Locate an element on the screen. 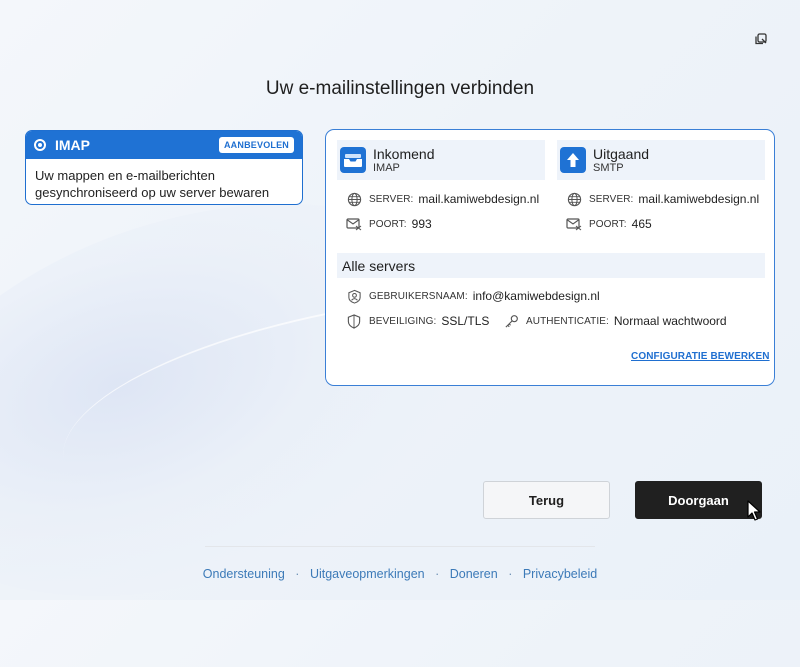 The height and width of the screenshot is (667, 800). outgoing-server-row: SERVER: mail.kamiwebdesign.nl is located at coordinates (662, 199).